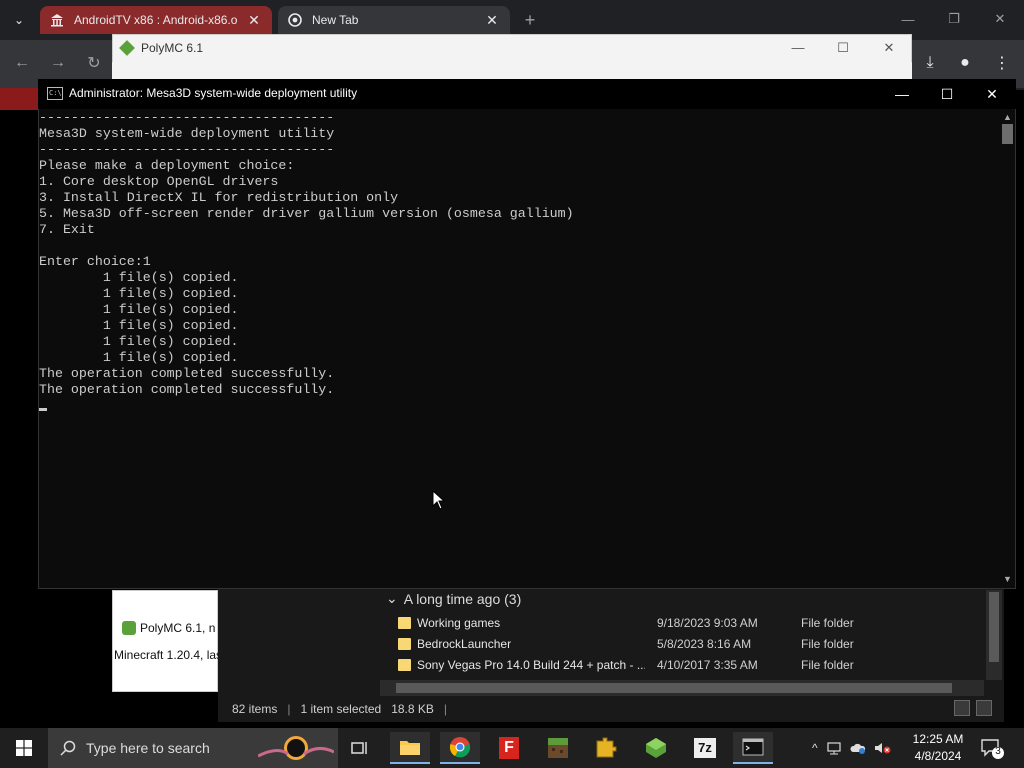 This screenshot has height=768, width=1024. I want to click on cmd-scroll-thumb, so click(1007, 134).